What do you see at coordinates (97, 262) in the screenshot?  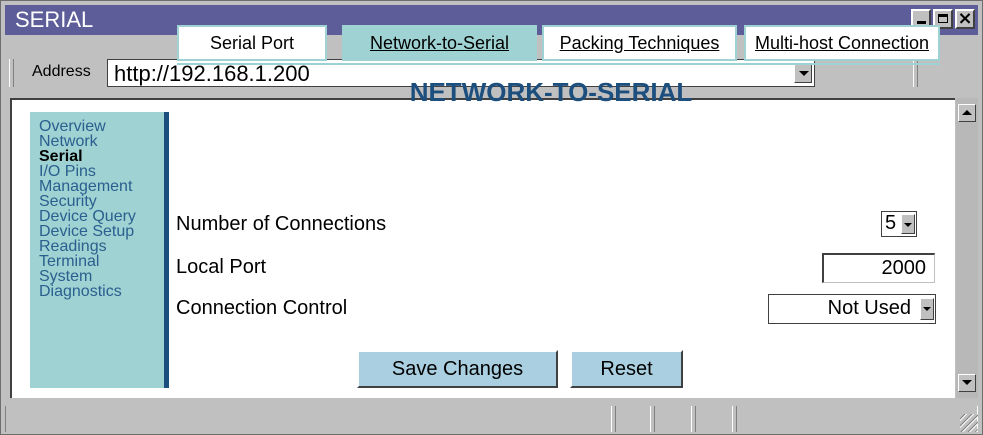 I see `sidebar-item-terminal: Terminal` at bounding box center [97, 262].